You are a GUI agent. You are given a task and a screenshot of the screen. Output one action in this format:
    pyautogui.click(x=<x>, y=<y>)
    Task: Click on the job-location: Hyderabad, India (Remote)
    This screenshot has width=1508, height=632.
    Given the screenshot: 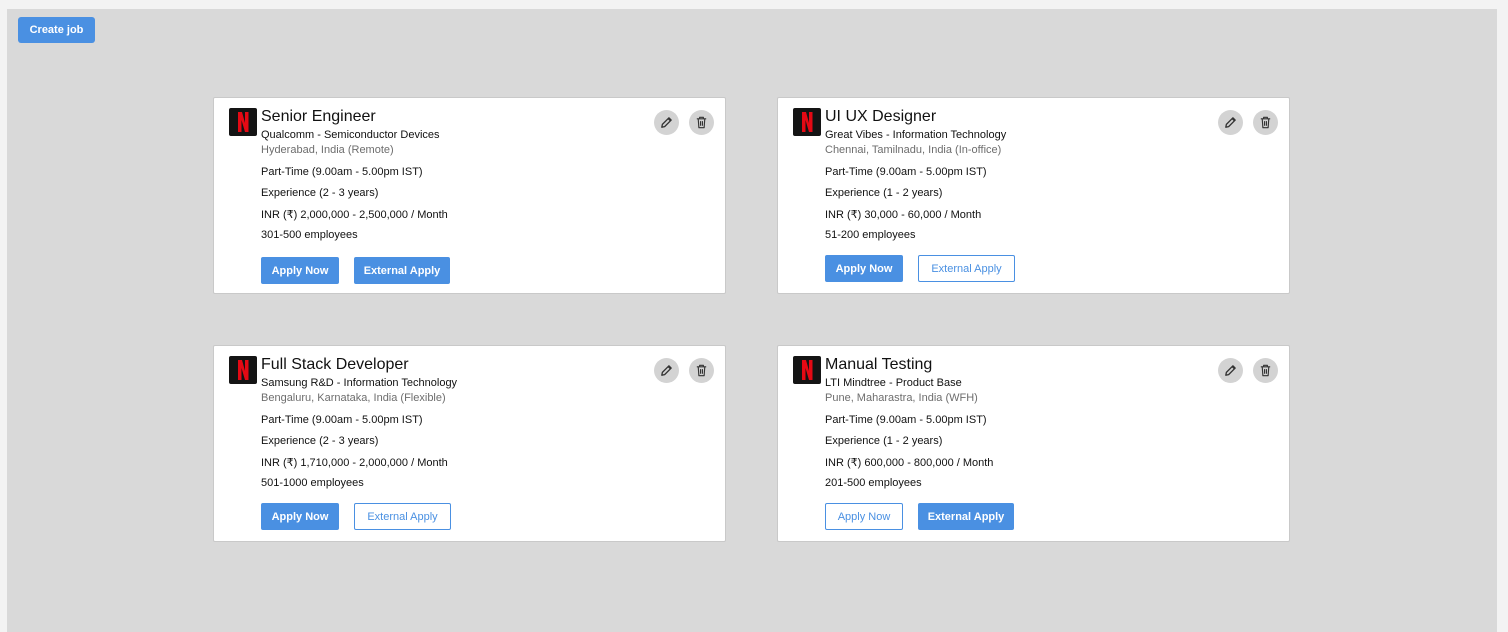 What is the action you would take?
    pyautogui.click(x=327, y=150)
    